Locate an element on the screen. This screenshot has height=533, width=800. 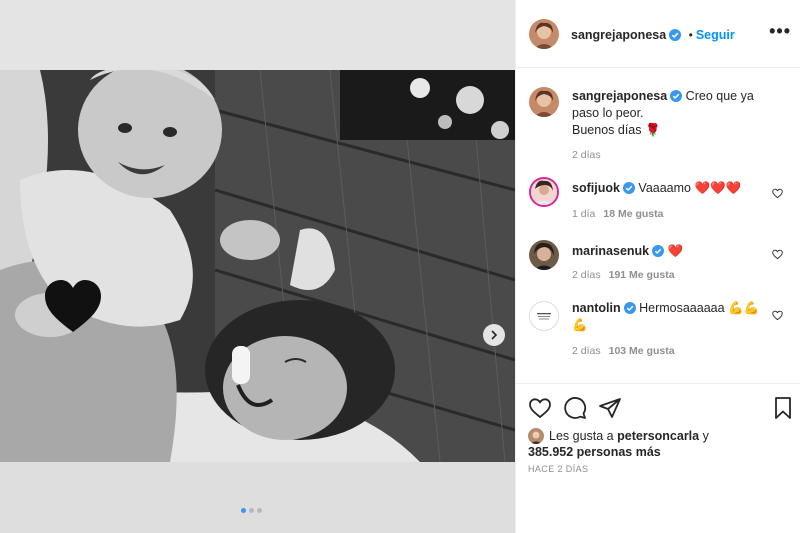
comment-username: marinasenuk is located at coordinates (610, 251).